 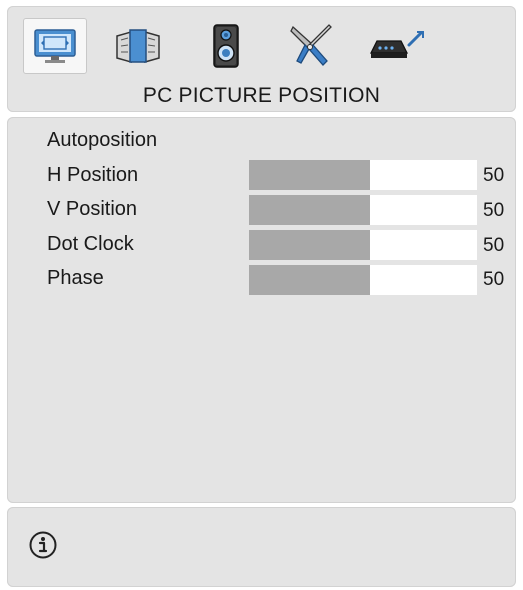 What do you see at coordinates (92, 175) in the screenshot?
I see `h-position-label: H Position` at bounding box center [92, 175].